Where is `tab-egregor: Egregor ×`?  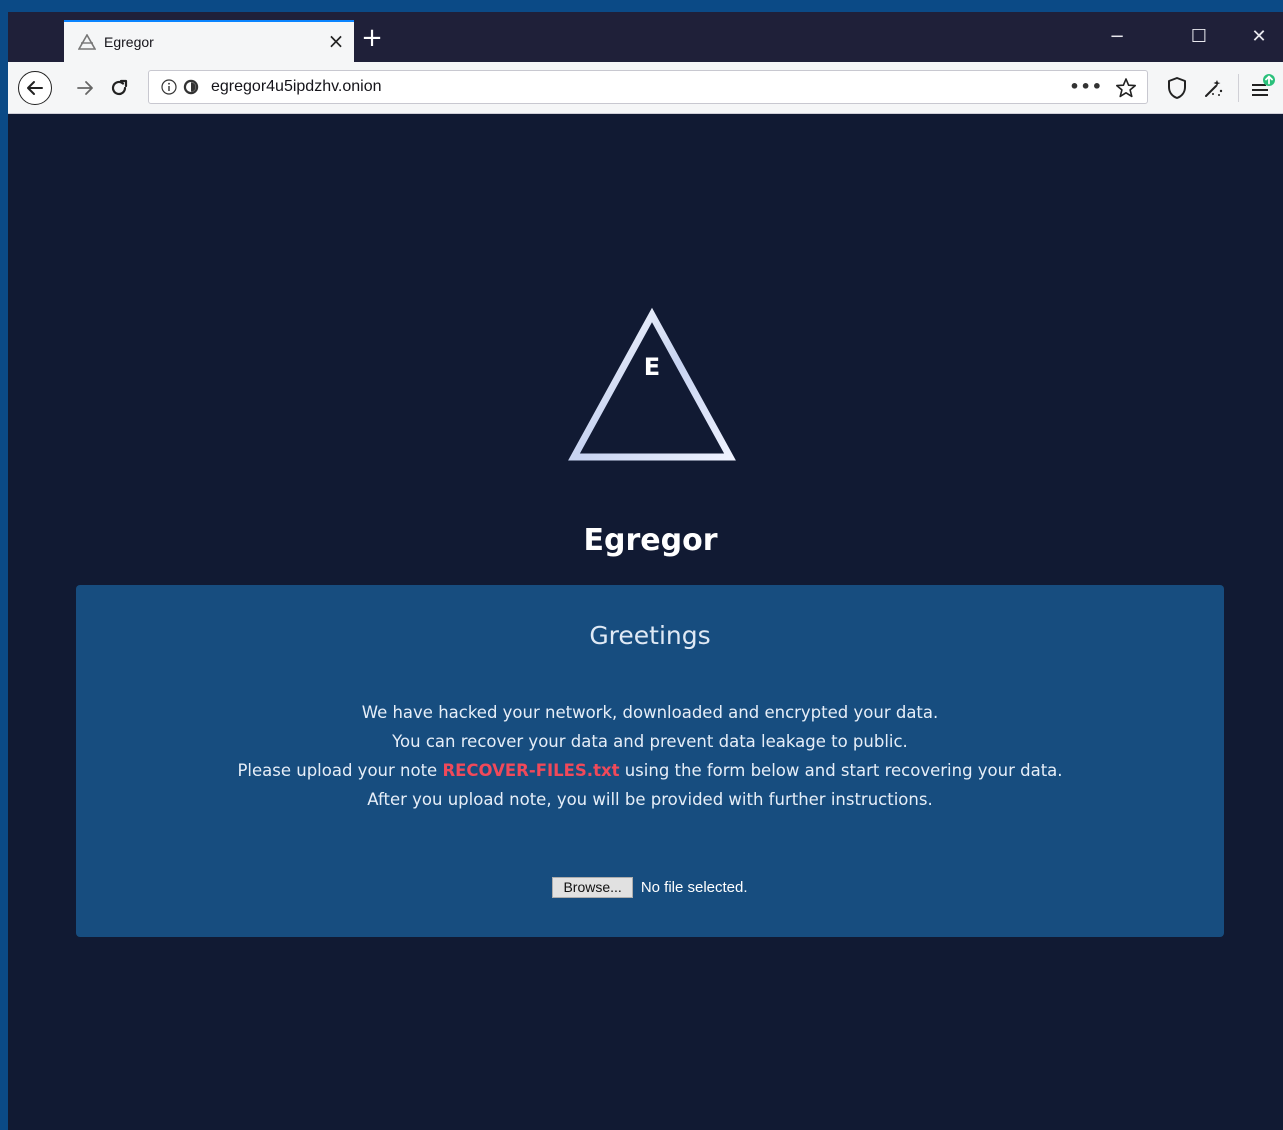
tab-egregor: Egregor × is located at coordinates (209, 41).